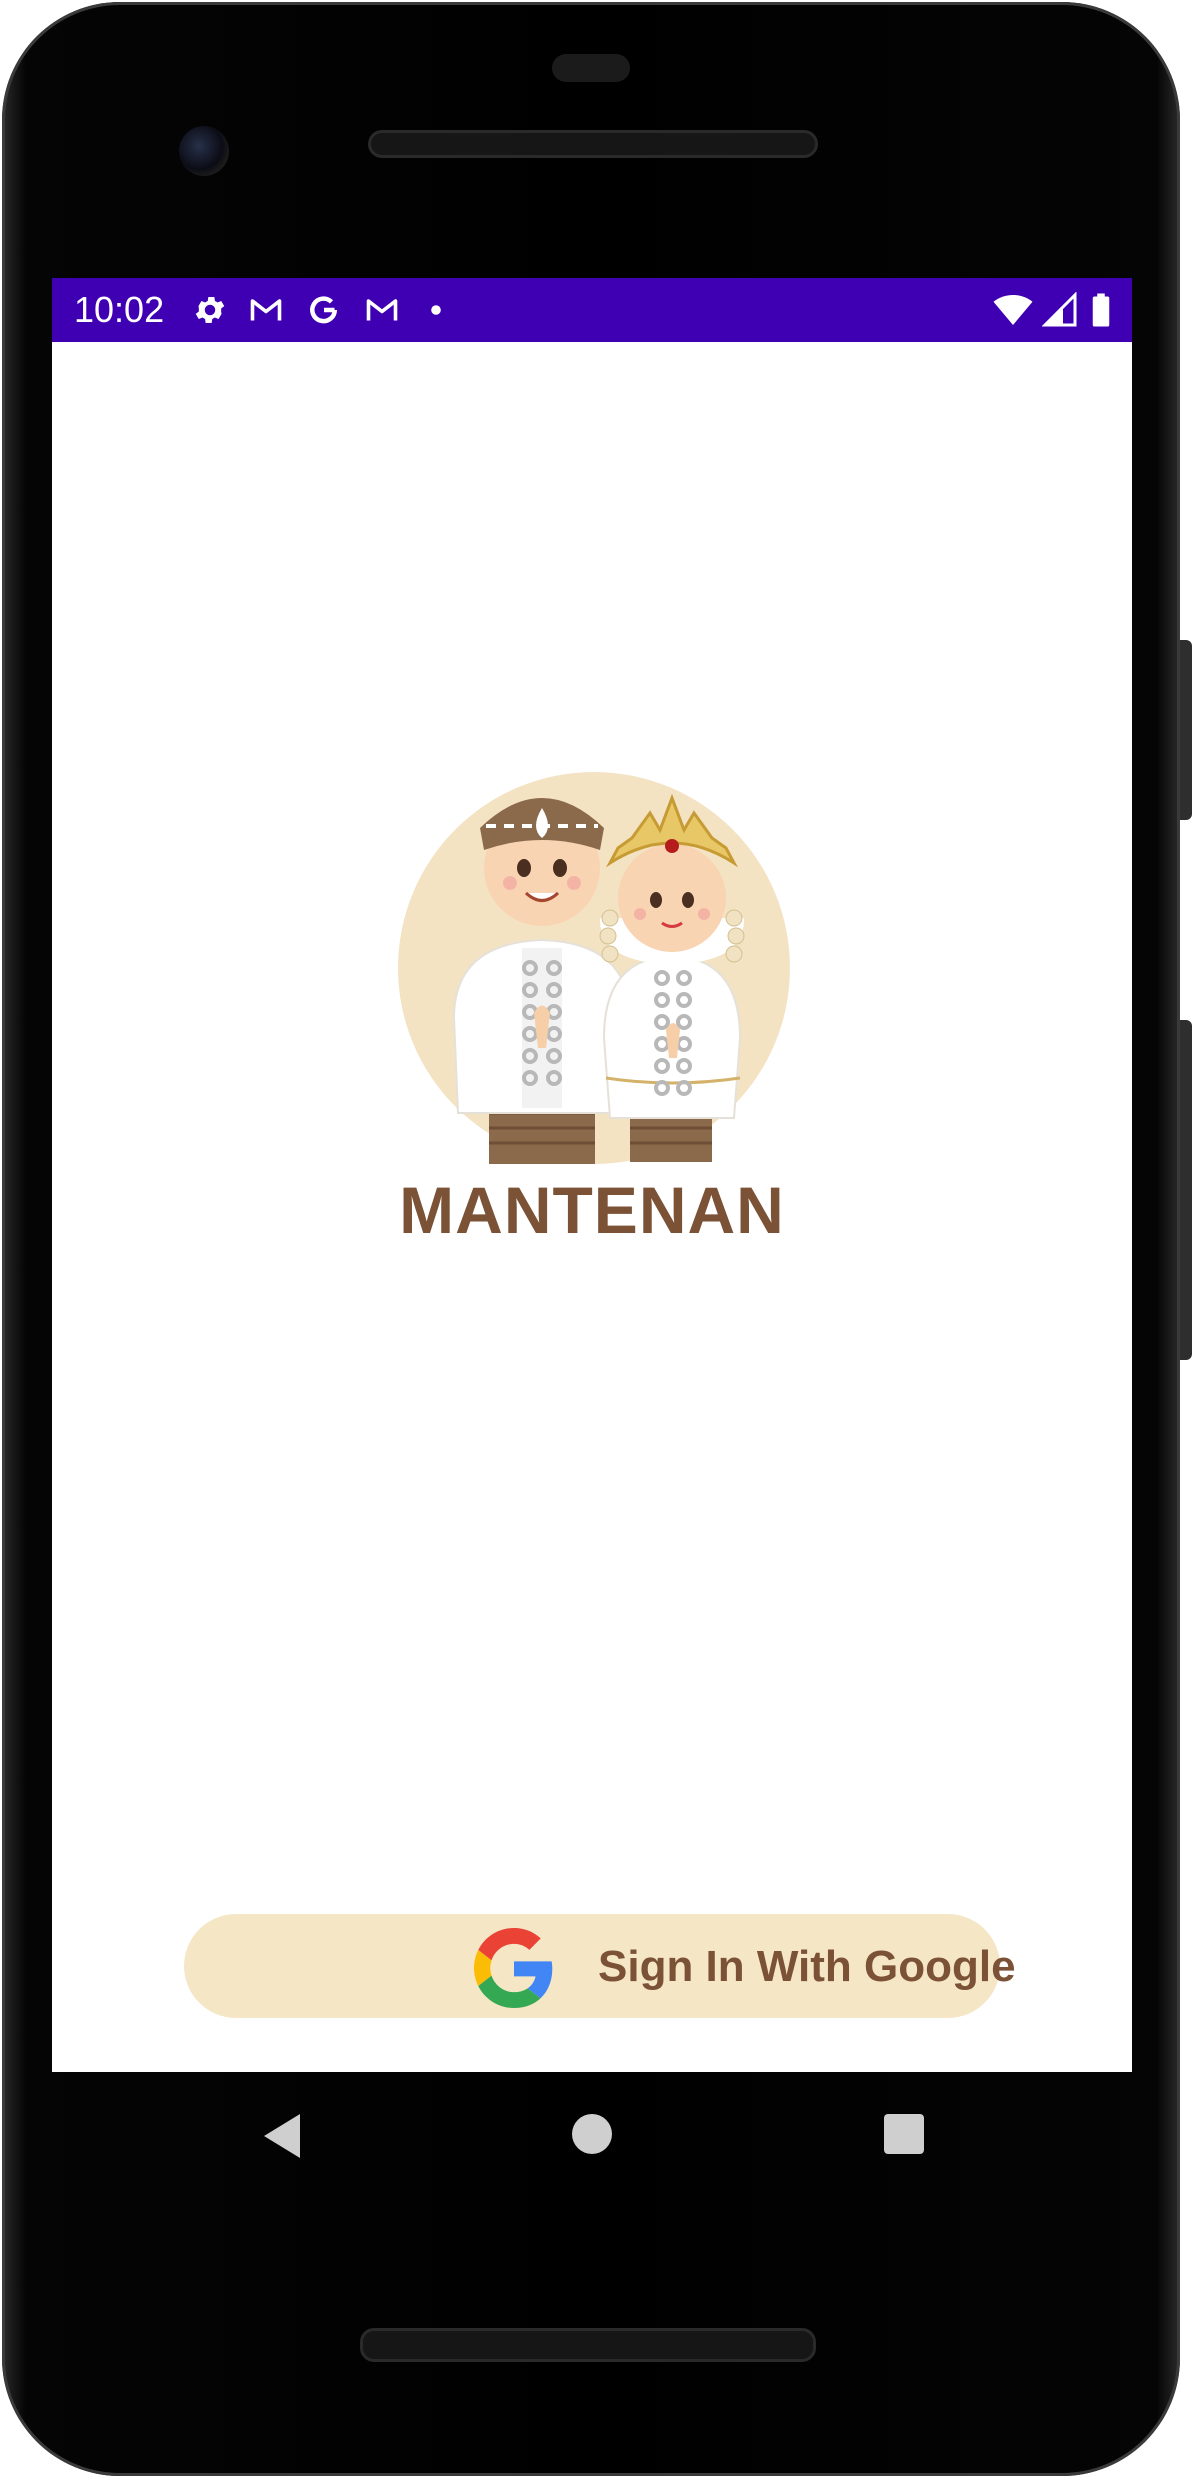  I want to click on notification-dot-icon, so click(436, 310).